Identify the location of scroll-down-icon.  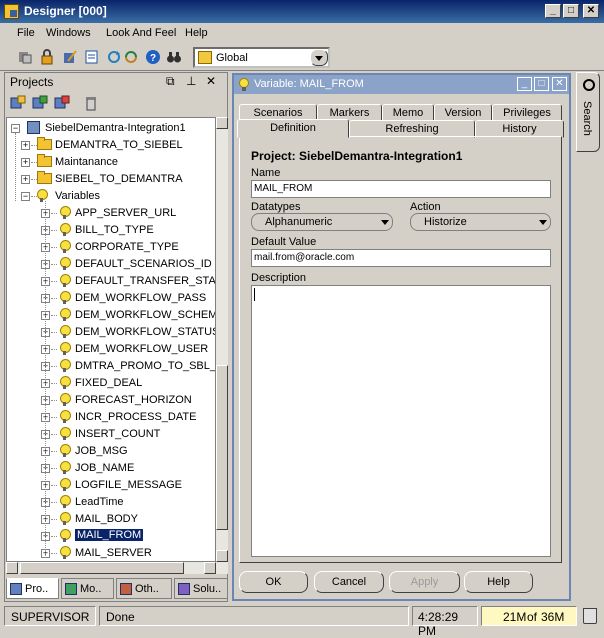
(222, 556).